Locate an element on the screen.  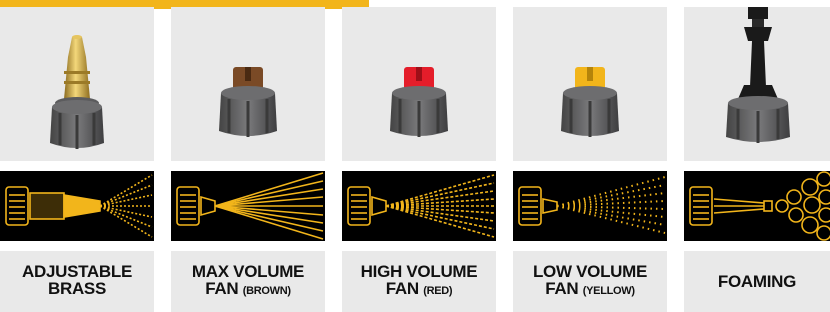
mist-spray-icon is located at coordinates (590, 206).